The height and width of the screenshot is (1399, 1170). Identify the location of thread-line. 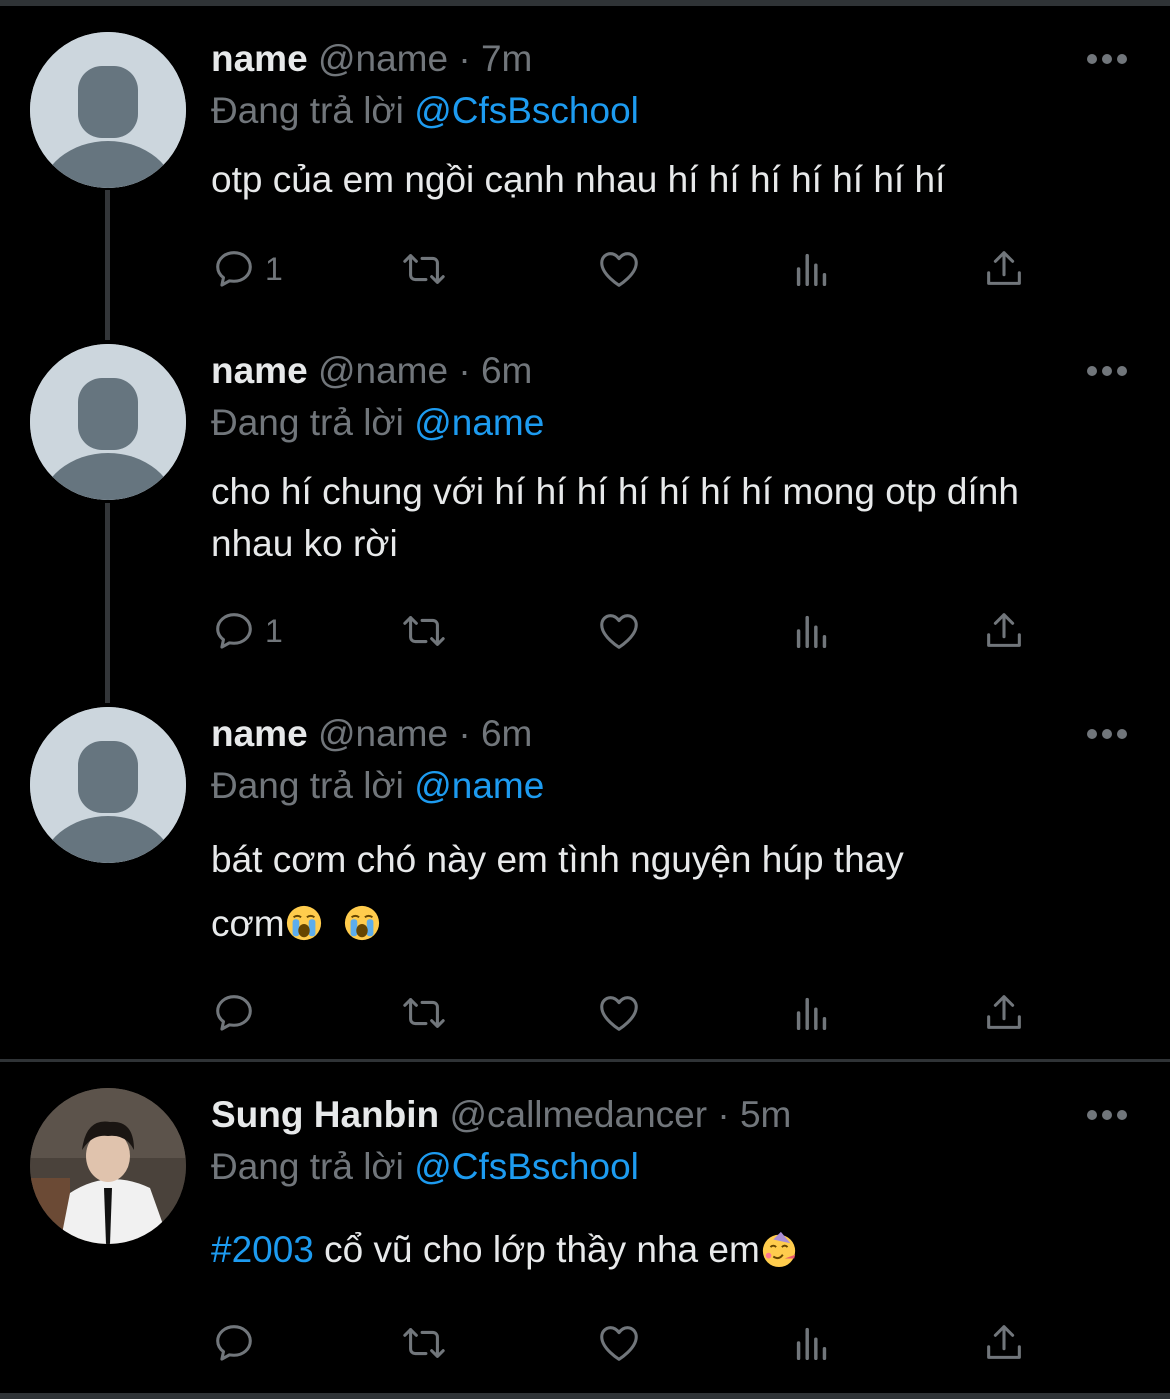
(107, 603).